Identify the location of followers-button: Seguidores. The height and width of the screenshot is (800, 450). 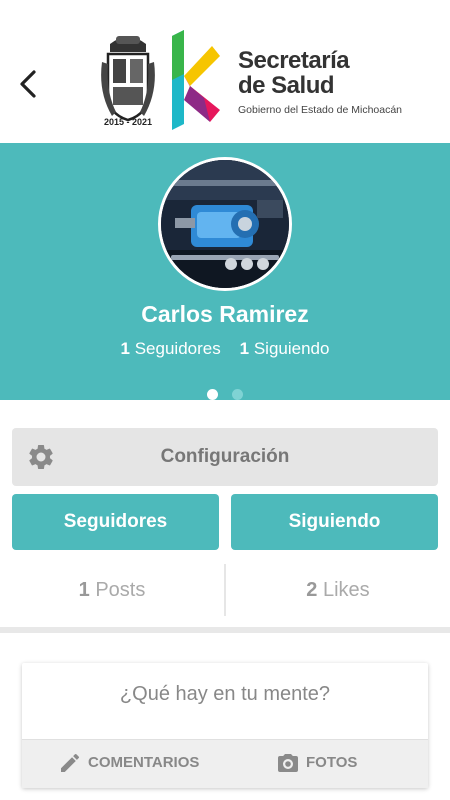
(115, 522).